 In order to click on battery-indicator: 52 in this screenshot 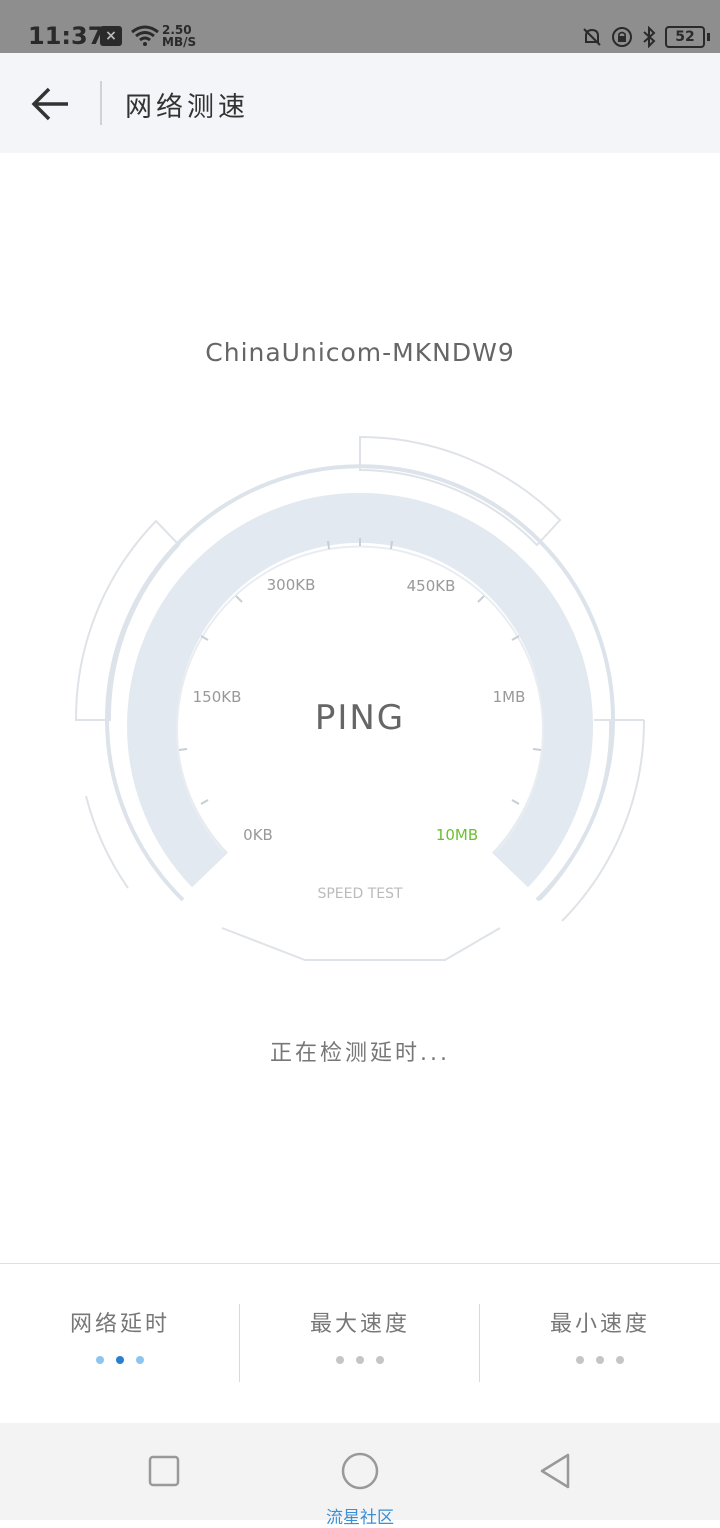, I will do `click(685, 37)`.